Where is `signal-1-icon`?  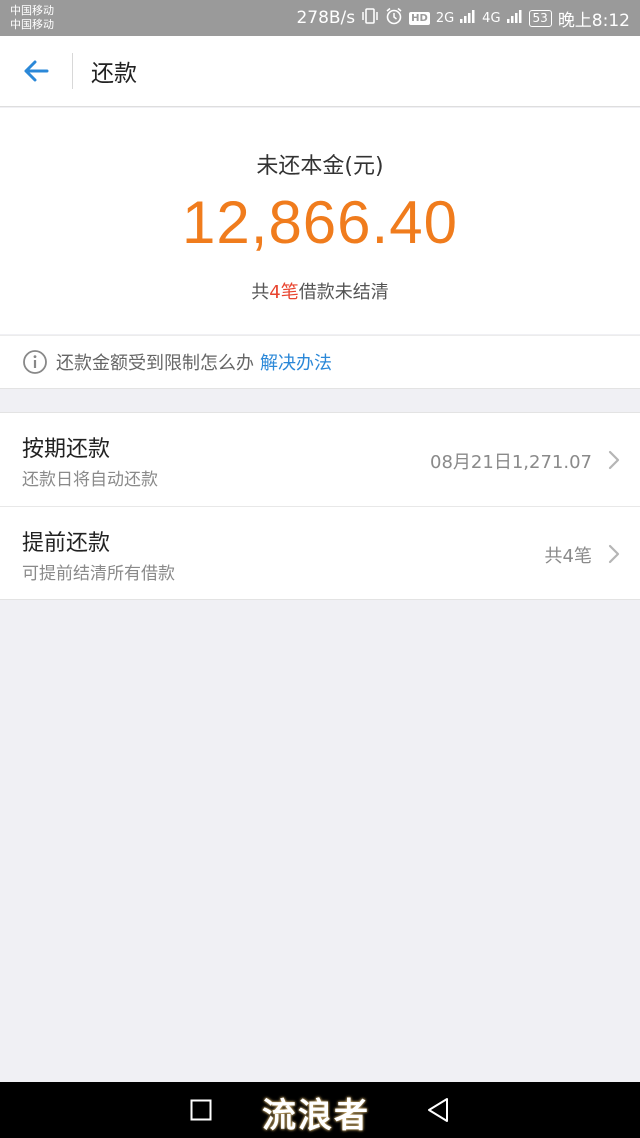
signal-1-icon is located at coordinates (468, 18).